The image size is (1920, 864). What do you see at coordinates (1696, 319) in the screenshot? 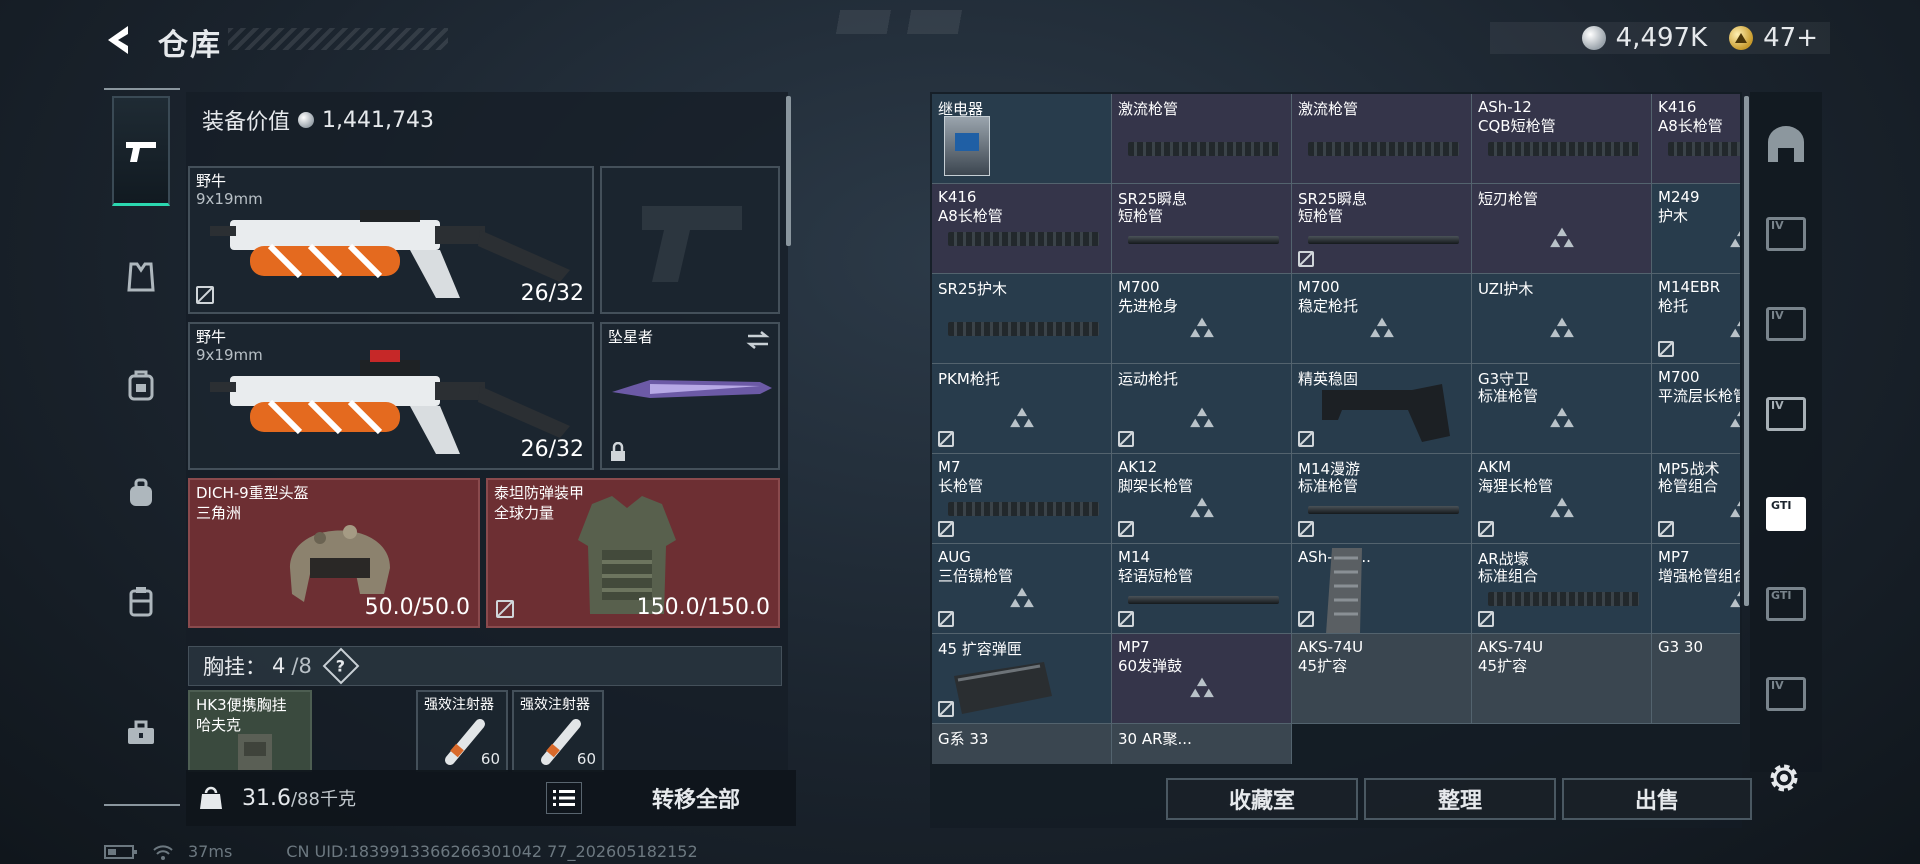
I see `stash-item: M14EBR 枪托` at bounding box center [1696, 319].